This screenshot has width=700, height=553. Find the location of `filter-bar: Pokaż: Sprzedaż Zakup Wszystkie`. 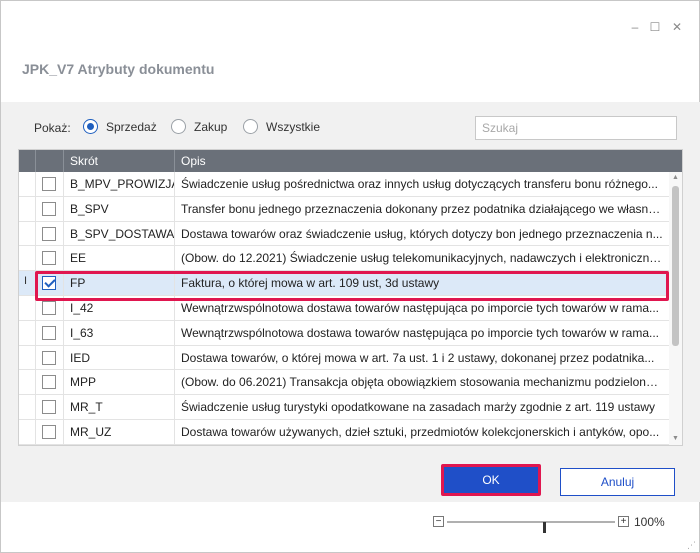

filter-bar: Pokaż: Sprzedaż Zakup Wszystkie is located at coordinates (350, 129).